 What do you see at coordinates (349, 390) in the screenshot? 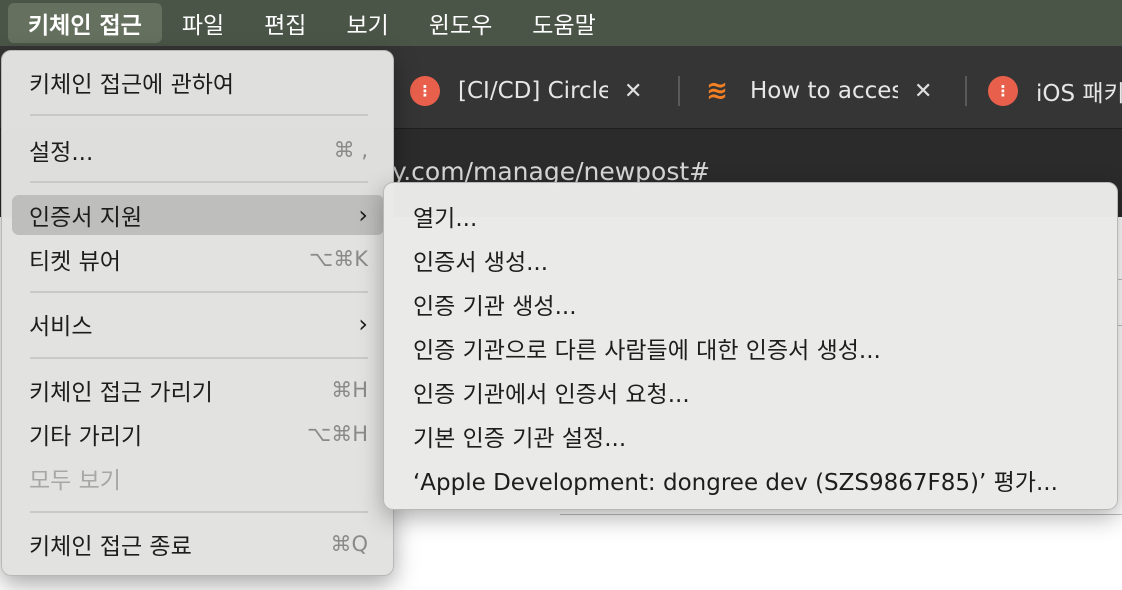
I see `shortcut-hint: ⌘H` at bounding box center [349, 390].